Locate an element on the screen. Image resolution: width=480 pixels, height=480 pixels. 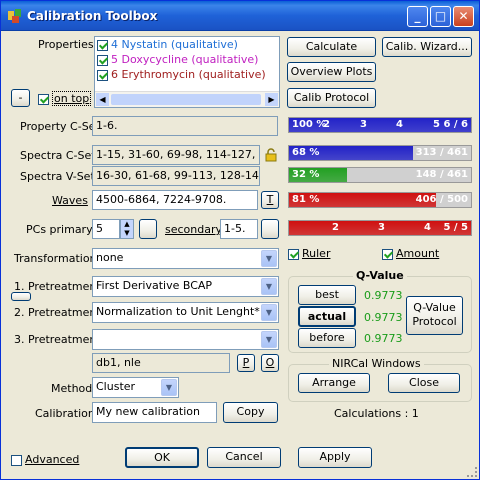
pcs-bar-count: 5 / 5 is located at coordinates (455, 227).